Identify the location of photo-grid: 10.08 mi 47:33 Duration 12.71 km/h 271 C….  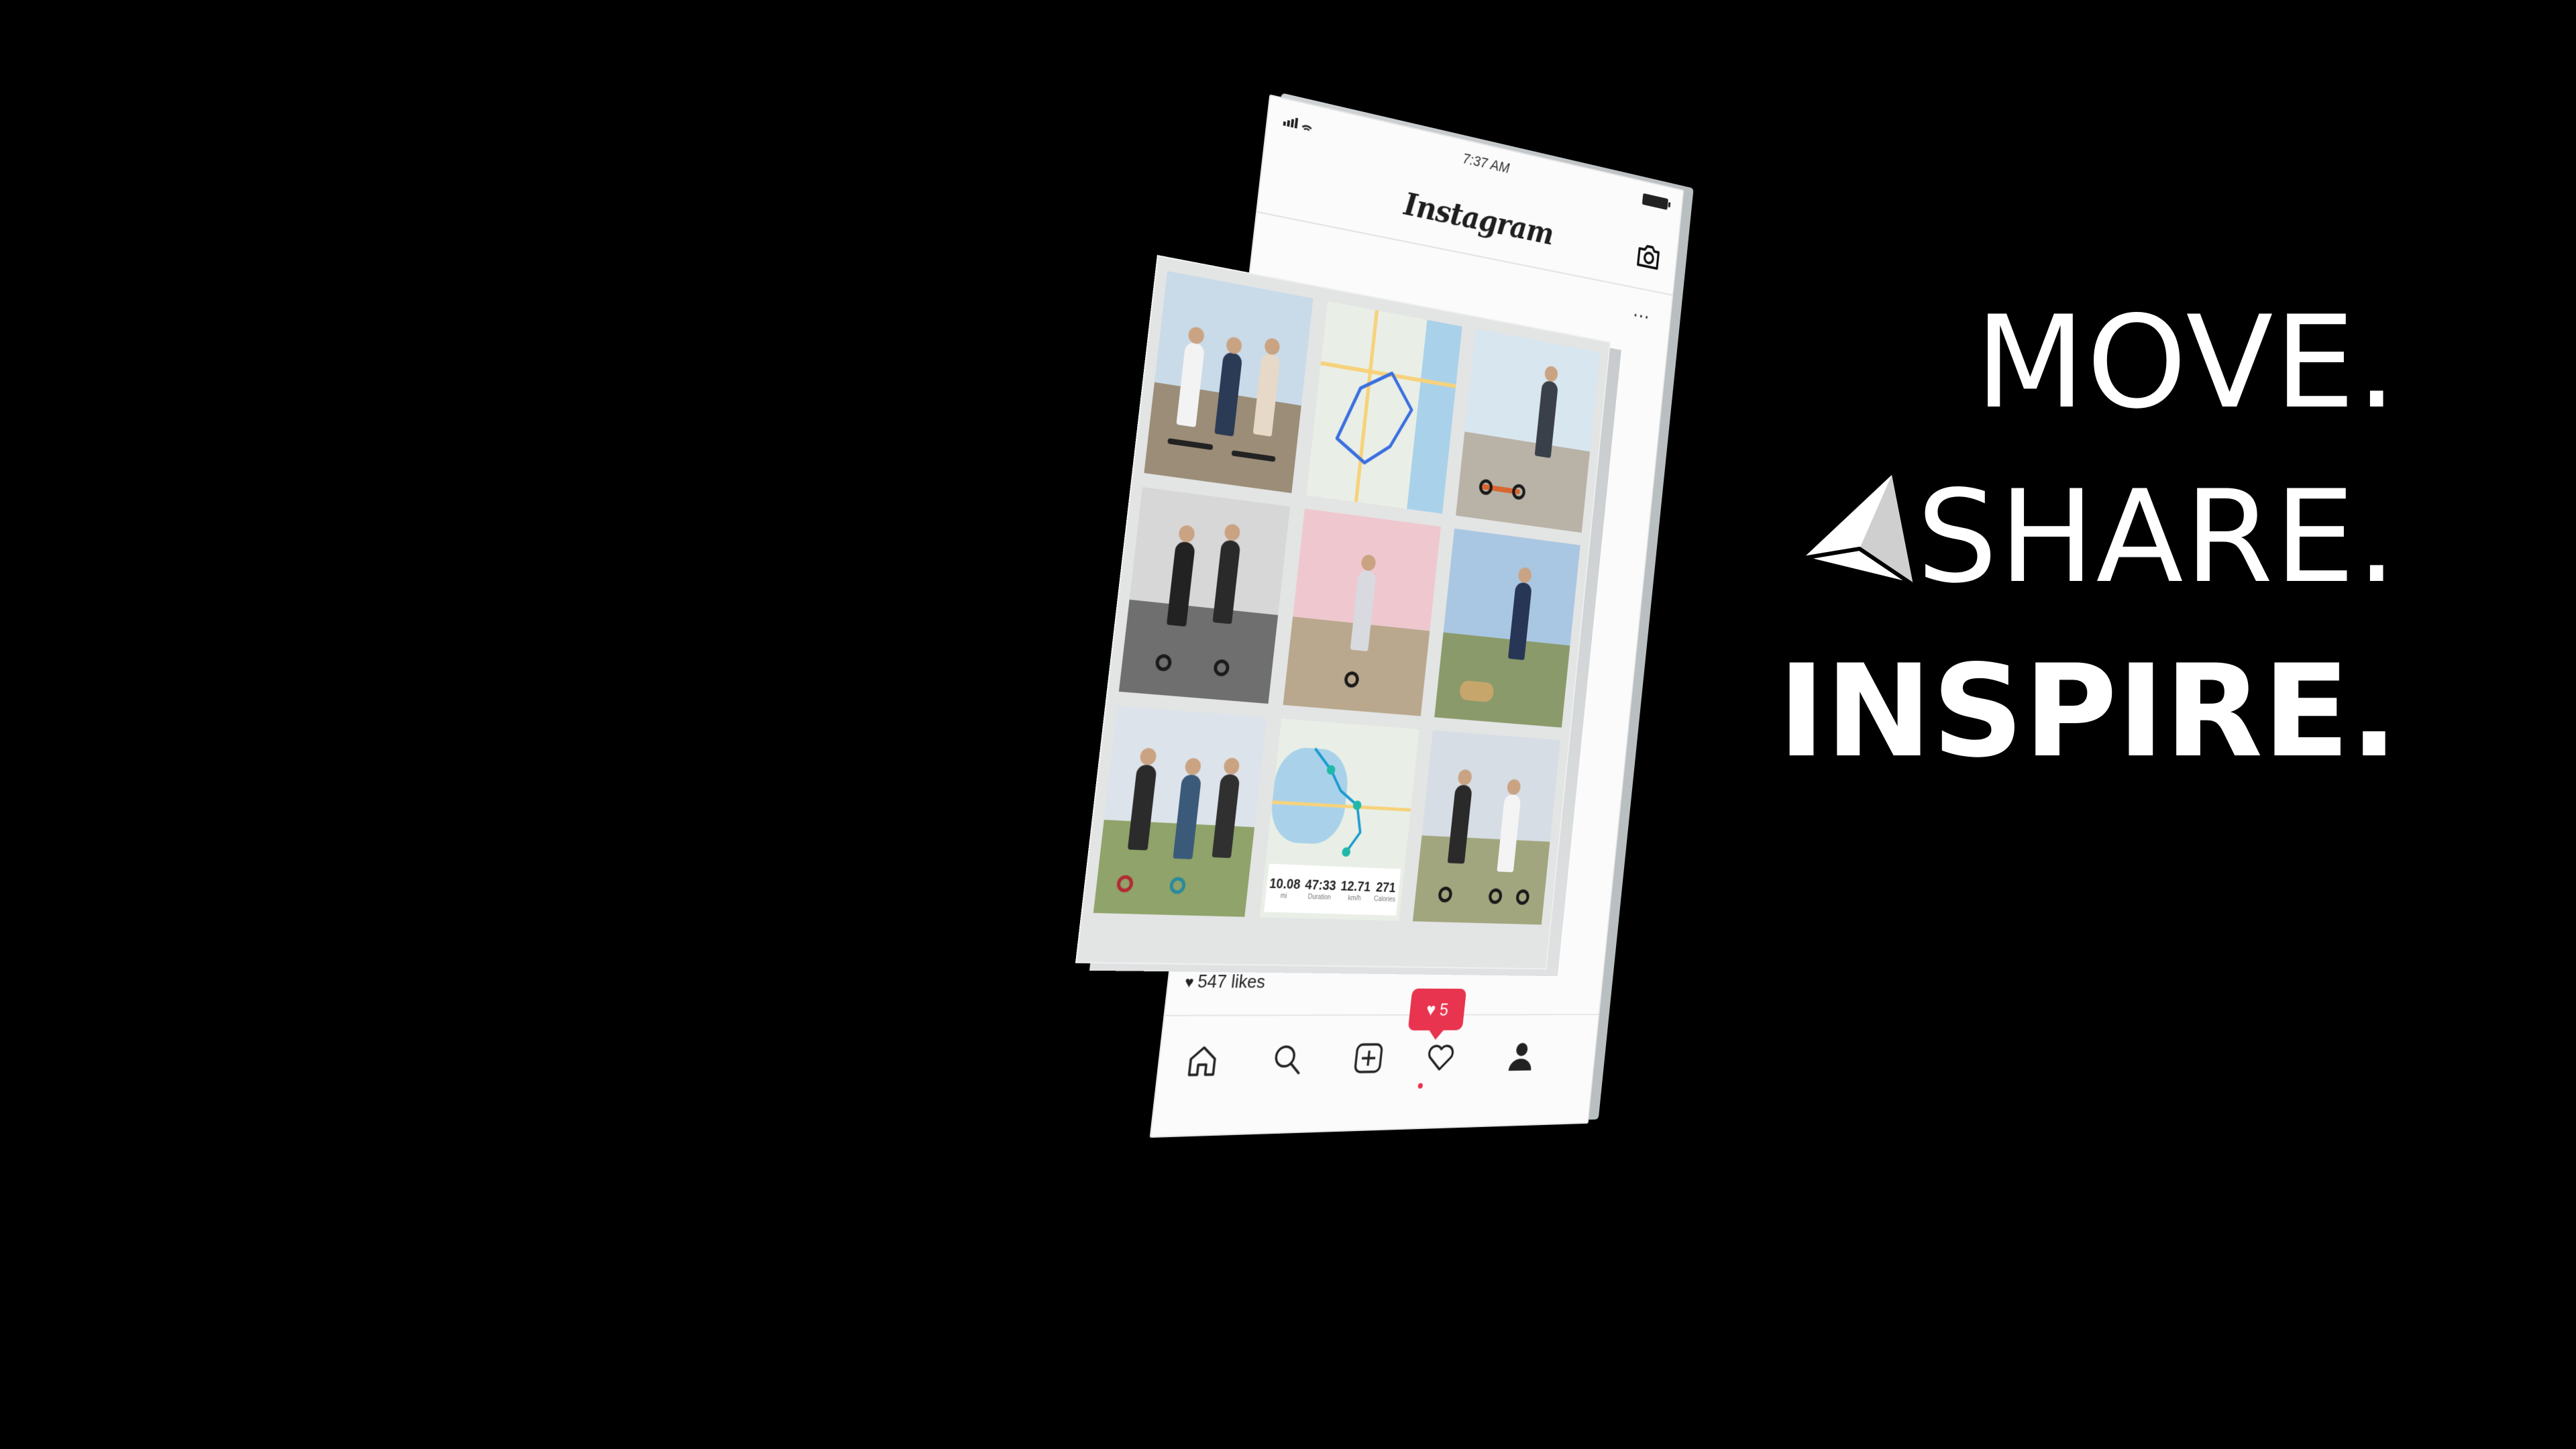
(1348, 615).